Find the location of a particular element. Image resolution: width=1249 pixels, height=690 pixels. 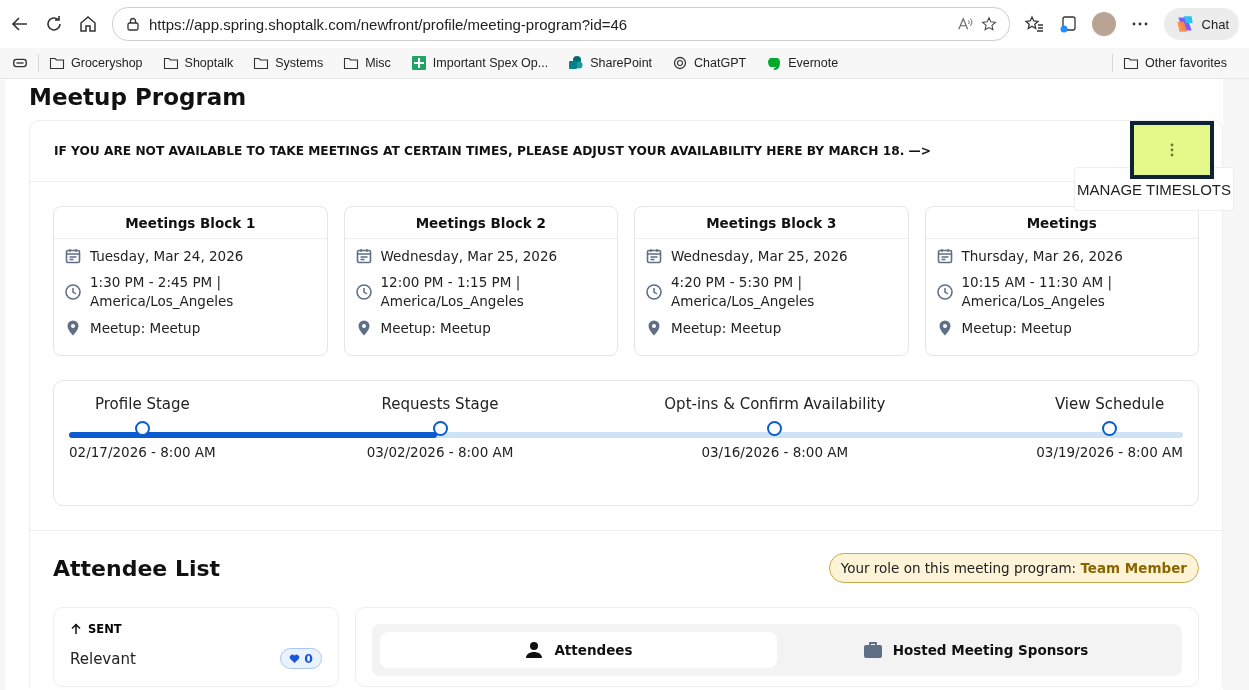

address-bar: https://app.spring.shoptalk.com/newfront/profile/meeting-program?id=46 is located at coordinates (561, 24).